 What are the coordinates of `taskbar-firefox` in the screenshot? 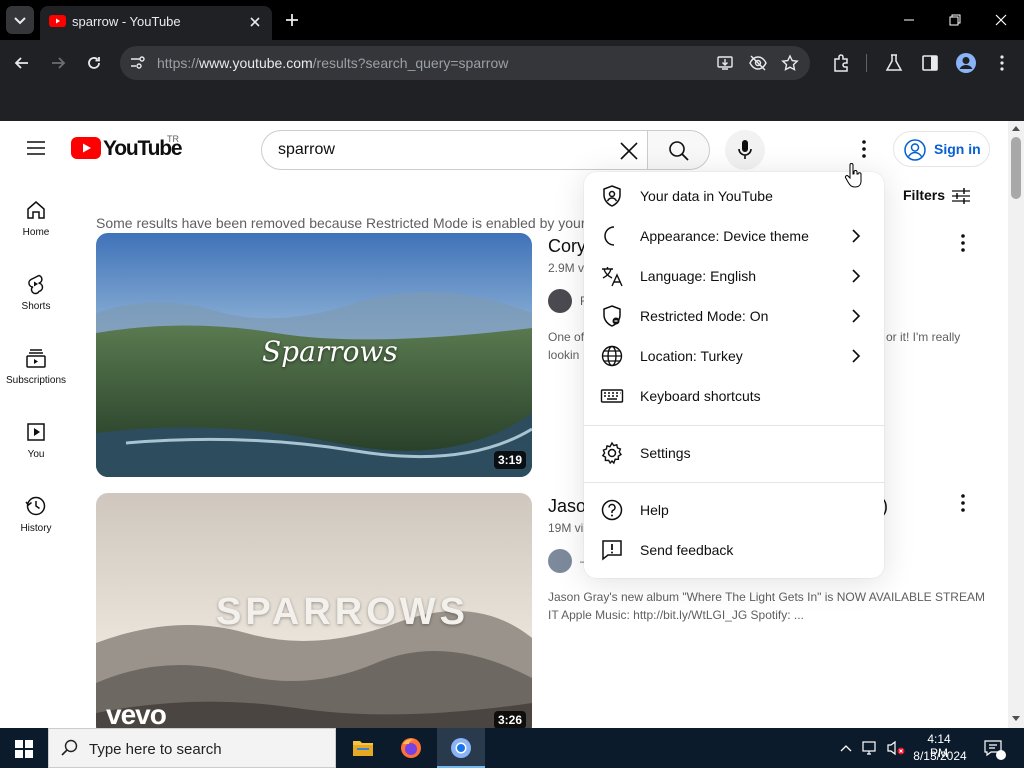 It's located at (411, 748).